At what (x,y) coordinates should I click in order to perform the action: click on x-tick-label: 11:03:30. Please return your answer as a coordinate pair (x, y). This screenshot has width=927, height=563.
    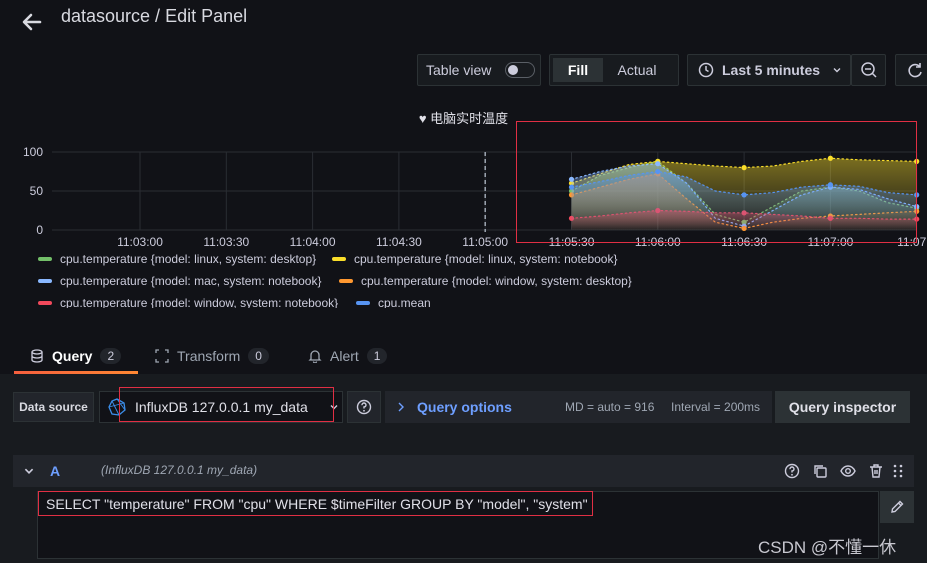
    Looking at the image, I should click on (226, 242).